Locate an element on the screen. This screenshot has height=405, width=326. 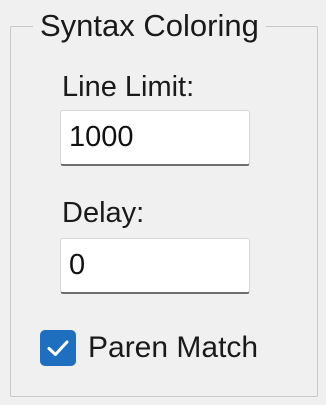
line-limit-label: Line Limit: is located at coordinates (128, 87).